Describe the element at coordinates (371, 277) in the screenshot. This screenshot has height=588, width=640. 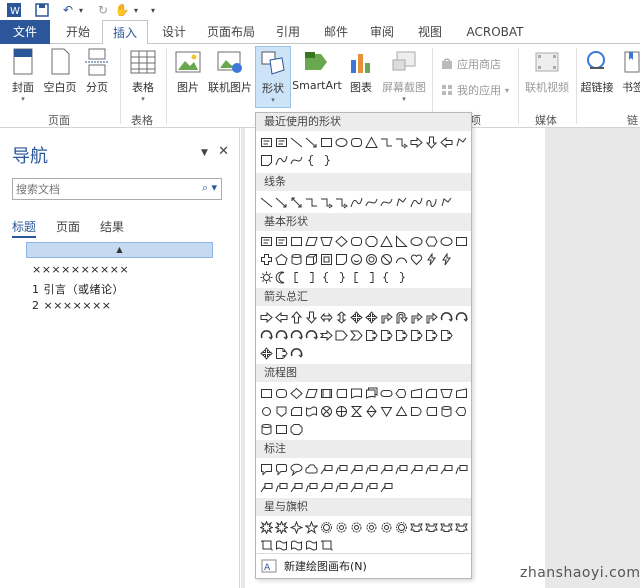
I see `shape-rbracket-icon` at that location.